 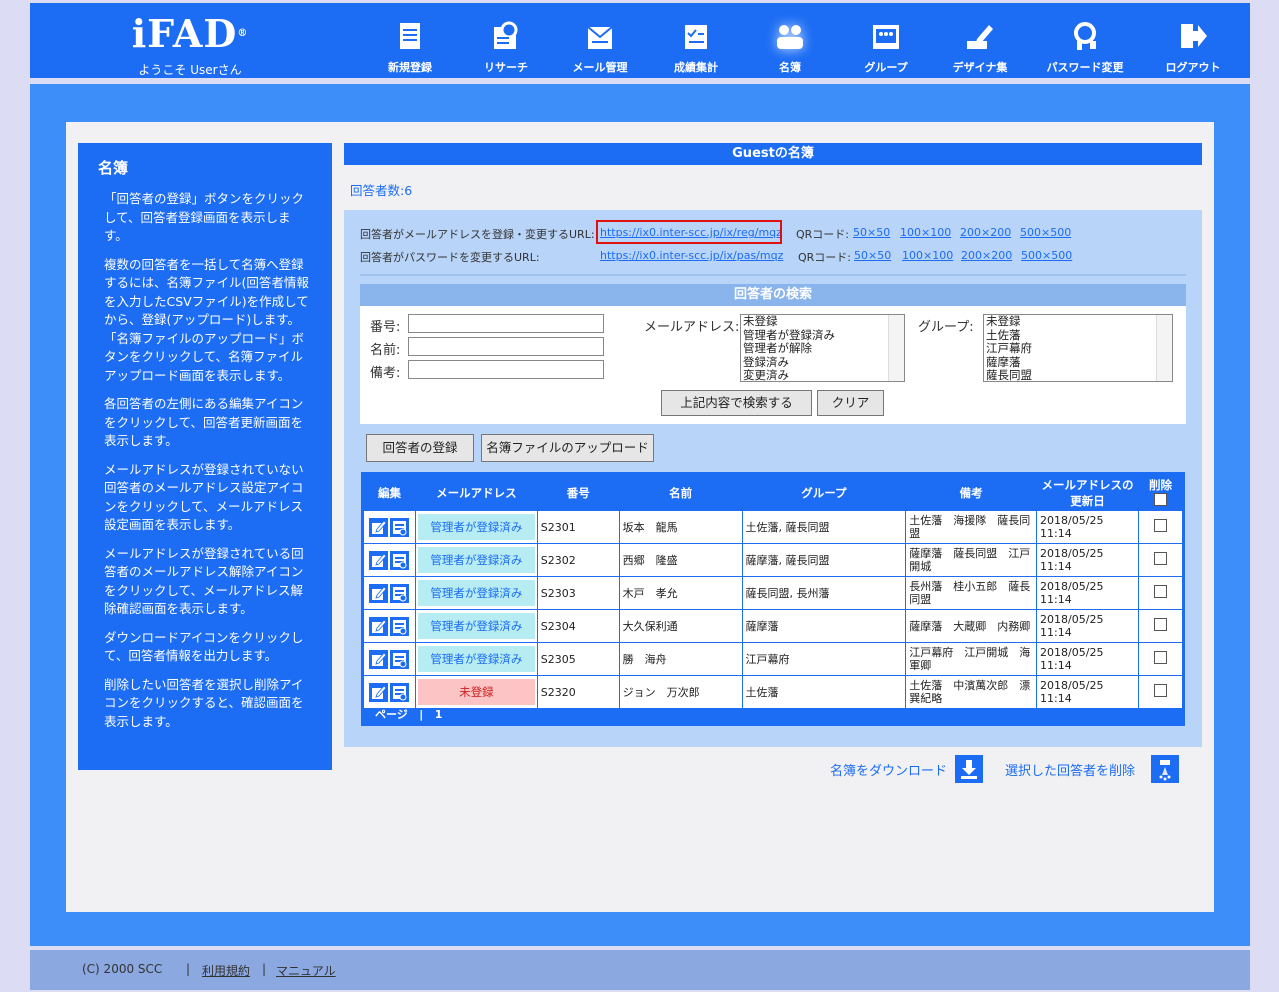 What do you see at coordinates (1087, 492) in the screenshot?
I see `column-header: メールアドレスの更新日` at bounding box center [1087, 492].